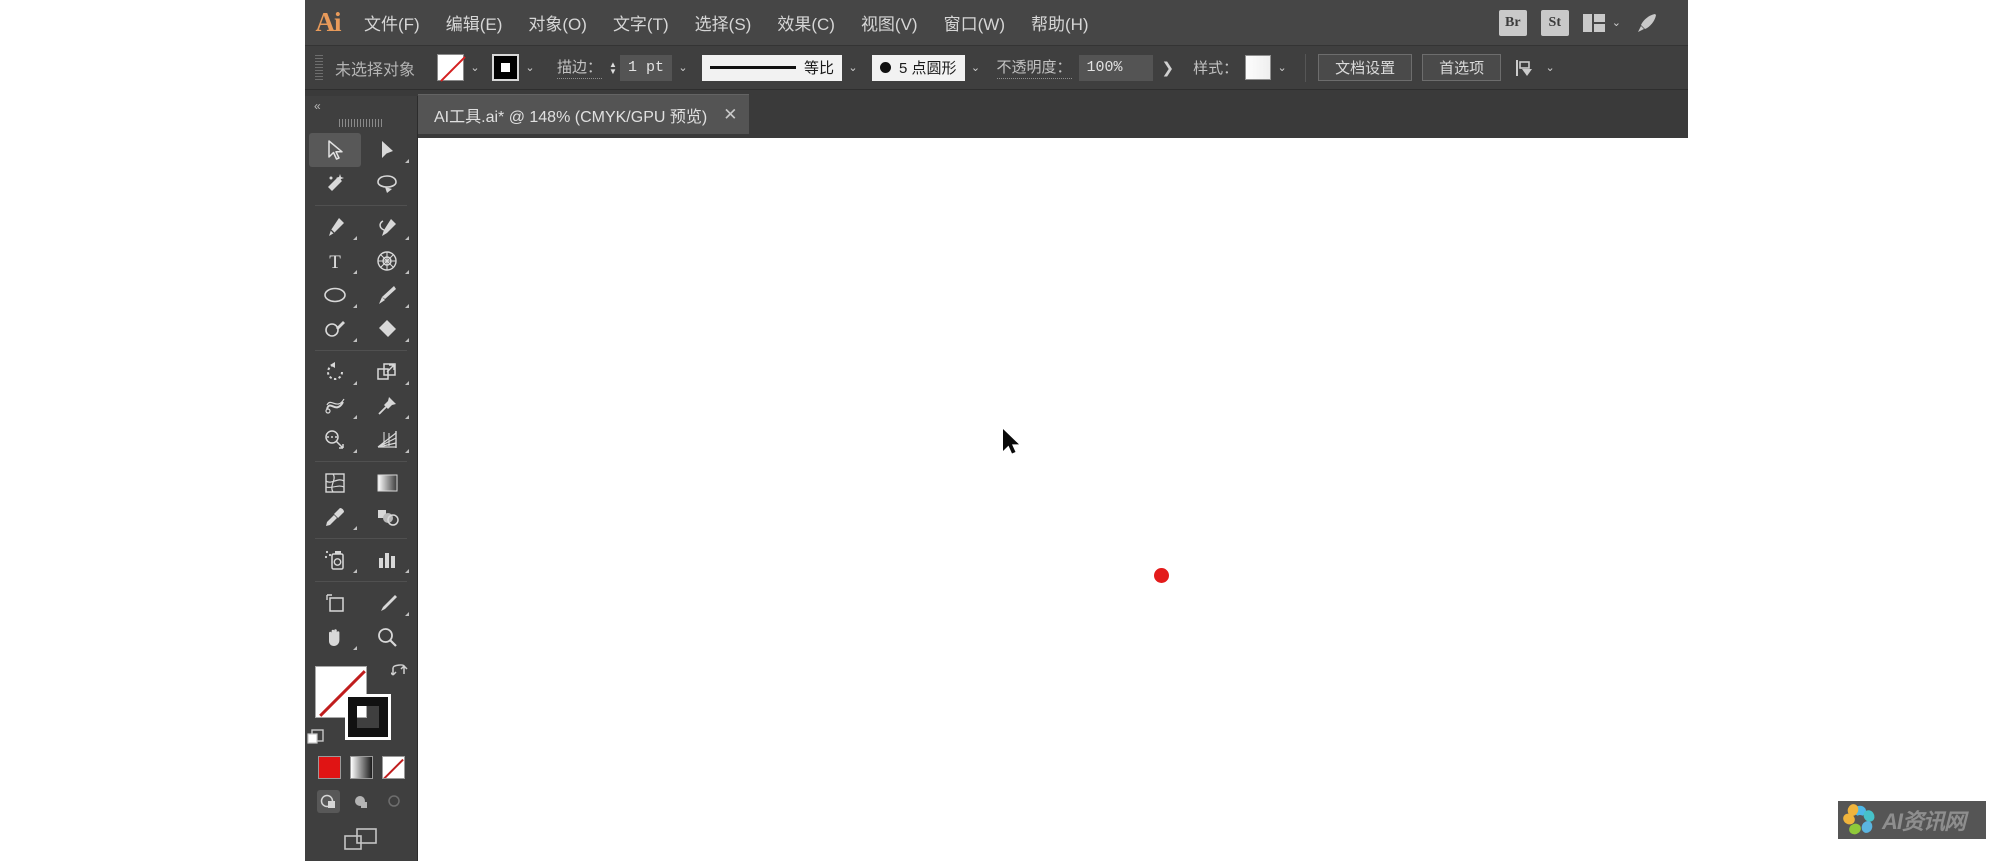 Image resolution: width=2000 pixels, height=861 pixels. I want to click on menu-help: 帮助(H), so click(1060, 22).